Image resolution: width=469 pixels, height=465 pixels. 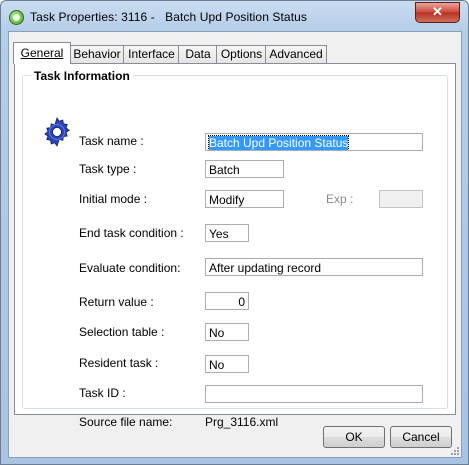 What do you see at coordinates (198, 54) in the screenshot?
I see `tab-data: Data` at bounding box center [198, 54].